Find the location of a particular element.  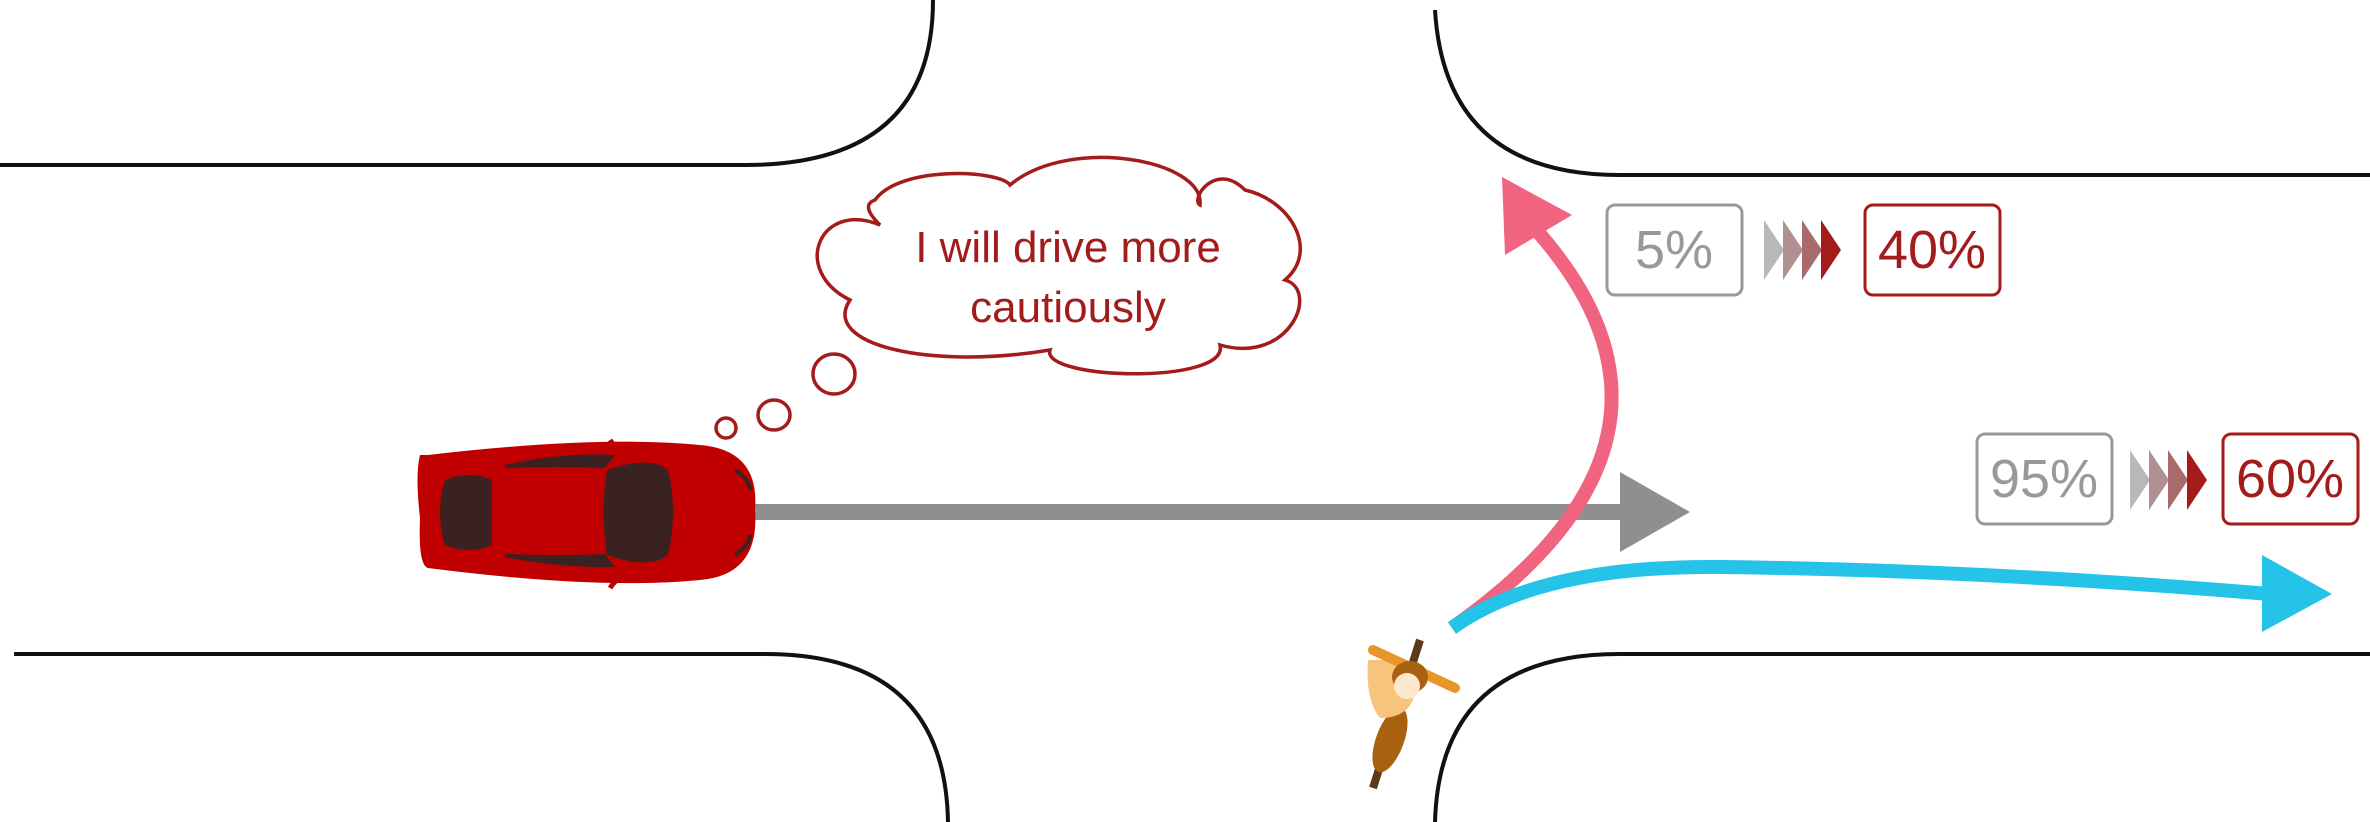

right-path-arrow is located at coordinates (1889, 594).